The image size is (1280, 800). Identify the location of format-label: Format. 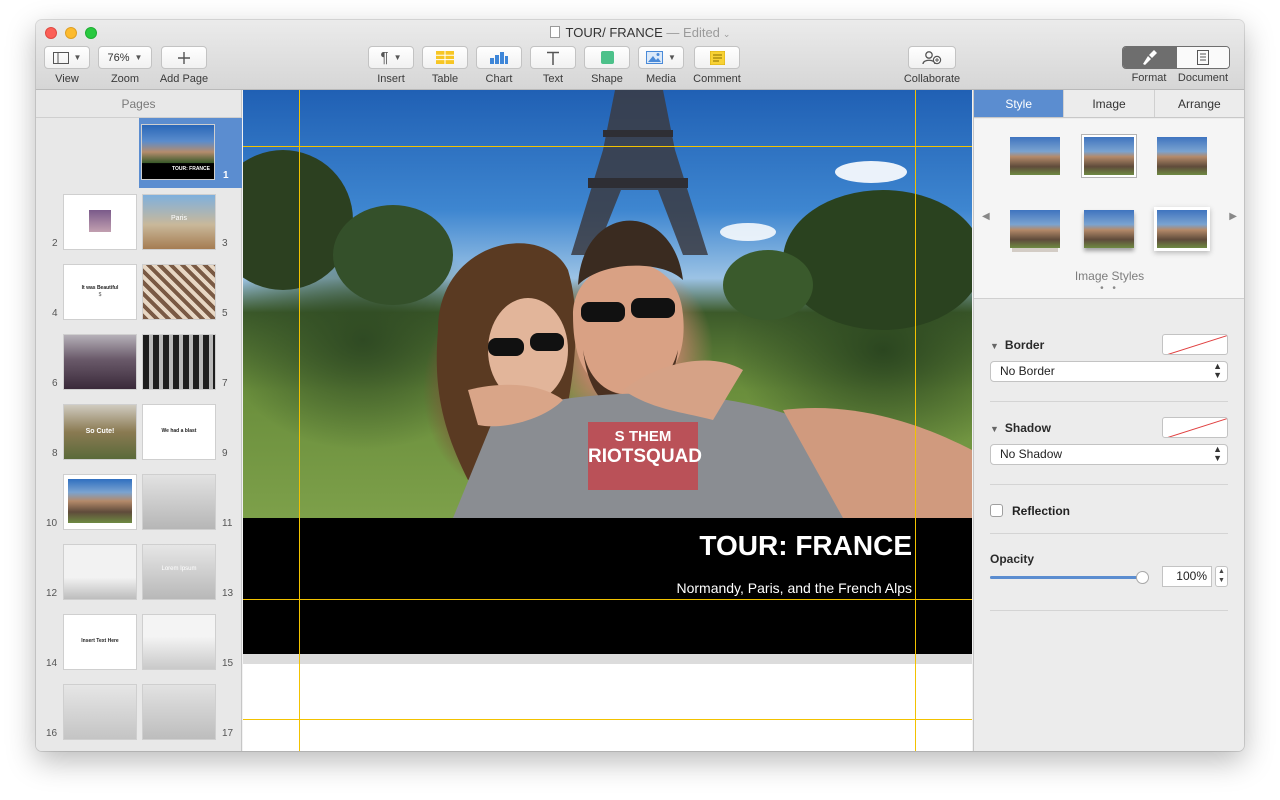
(1149, 78).